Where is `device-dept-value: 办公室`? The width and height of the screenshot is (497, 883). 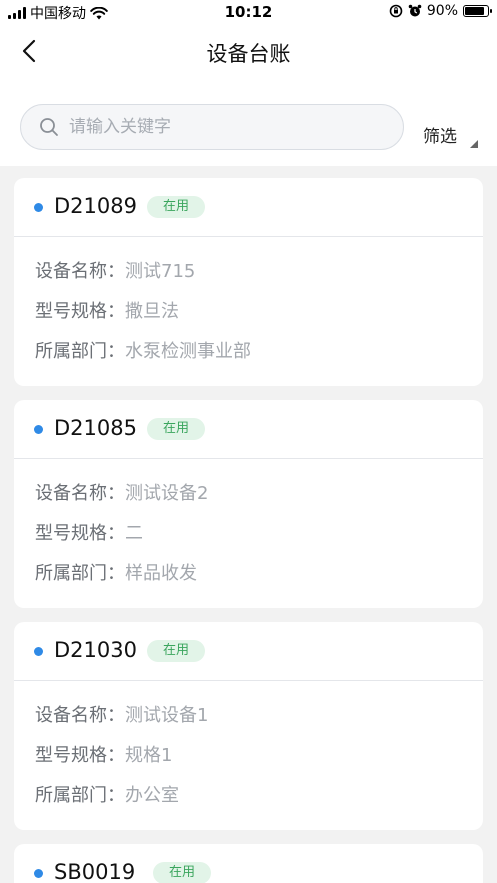 device-dept-value: 办公室 is located at coordinates (152, 795).